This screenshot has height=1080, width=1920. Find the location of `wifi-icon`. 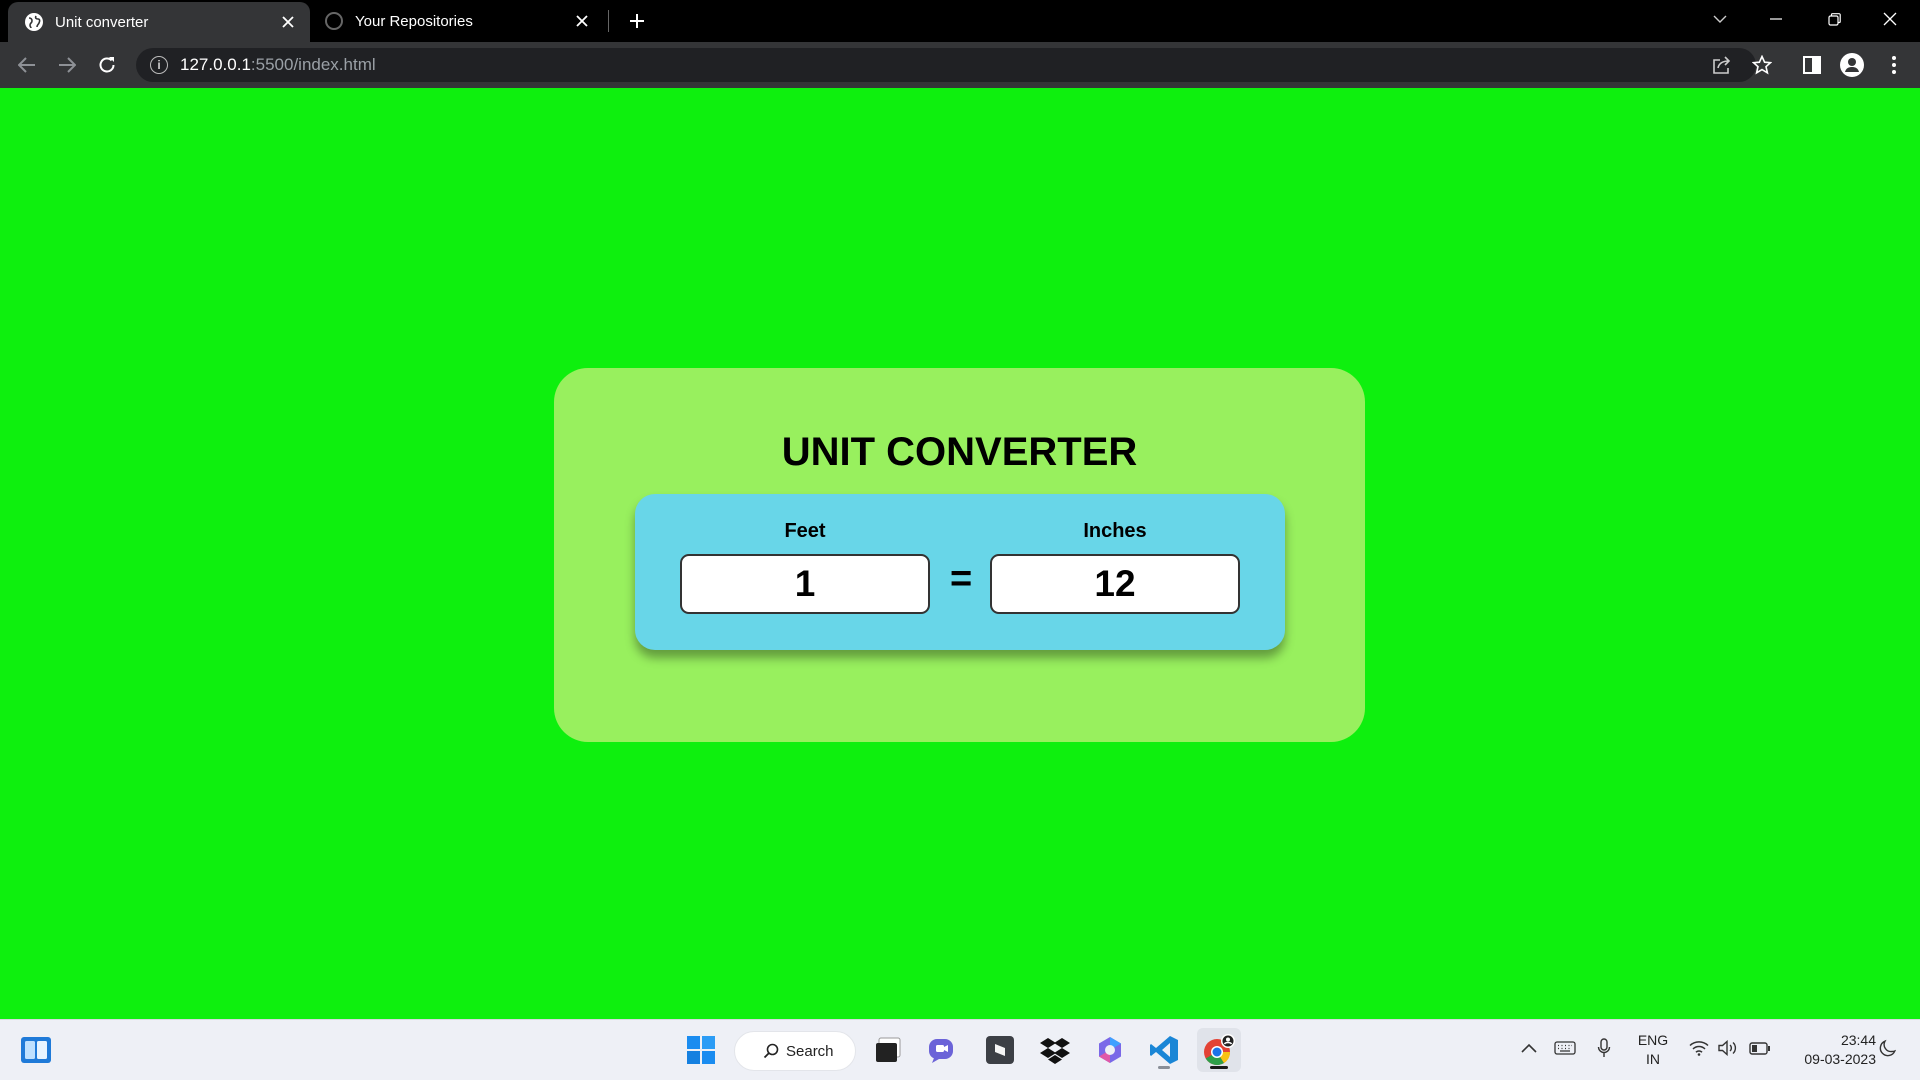

wifi-icon is located at coordinates (1699, 1048).